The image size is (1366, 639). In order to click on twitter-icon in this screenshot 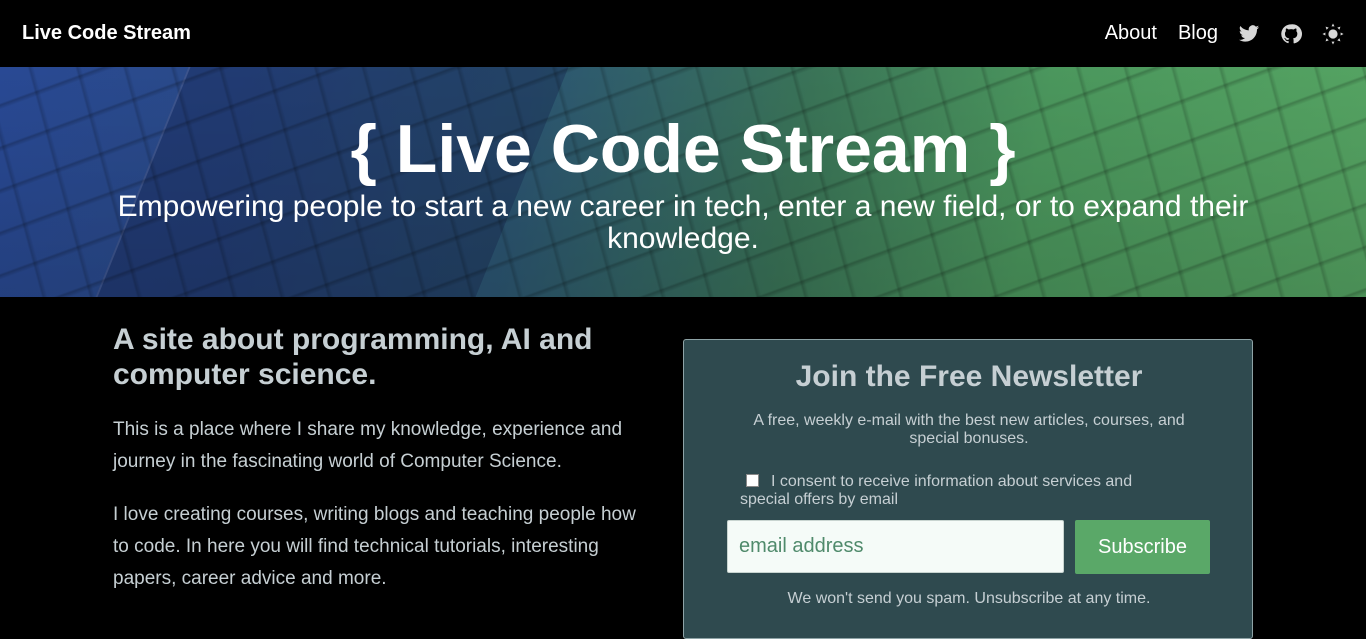, I will do `click(1249, 34)`.